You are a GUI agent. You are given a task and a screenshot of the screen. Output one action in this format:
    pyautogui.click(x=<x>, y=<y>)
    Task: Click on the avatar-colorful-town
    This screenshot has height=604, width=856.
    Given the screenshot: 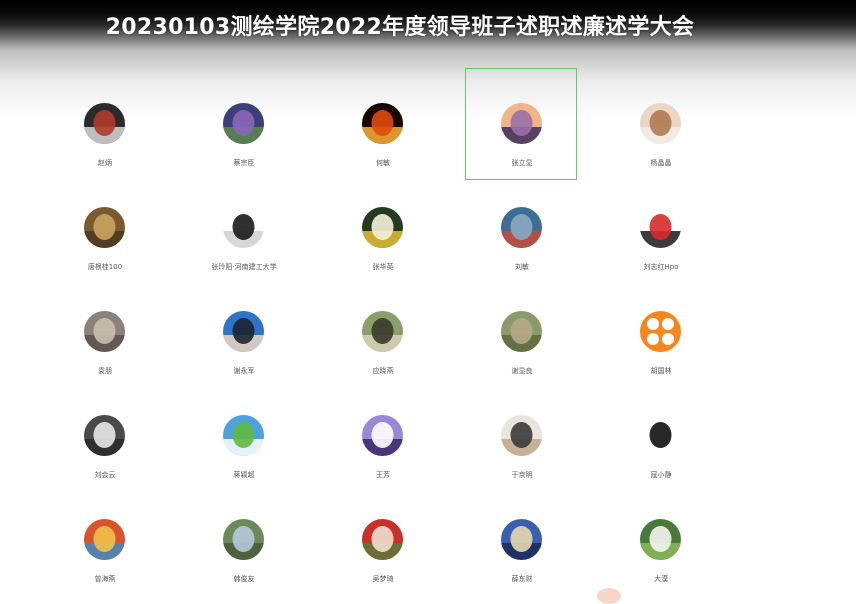 What is the action you would take?
    pyautogui.click(x=104, y=539)
    